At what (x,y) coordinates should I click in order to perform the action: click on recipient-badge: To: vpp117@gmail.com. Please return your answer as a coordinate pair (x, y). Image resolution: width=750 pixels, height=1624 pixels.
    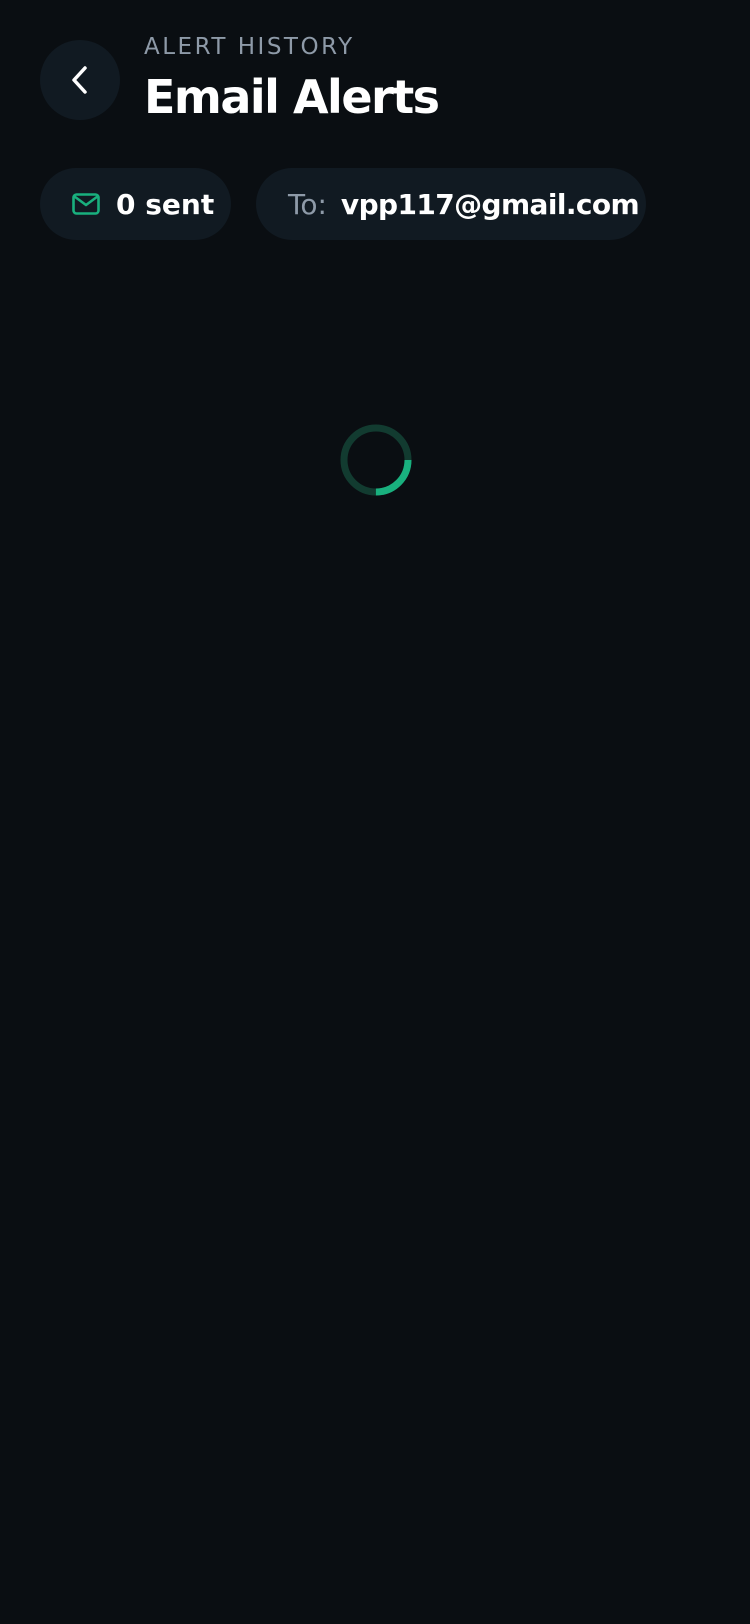
    Looking at the image, I should click on (451, 204).